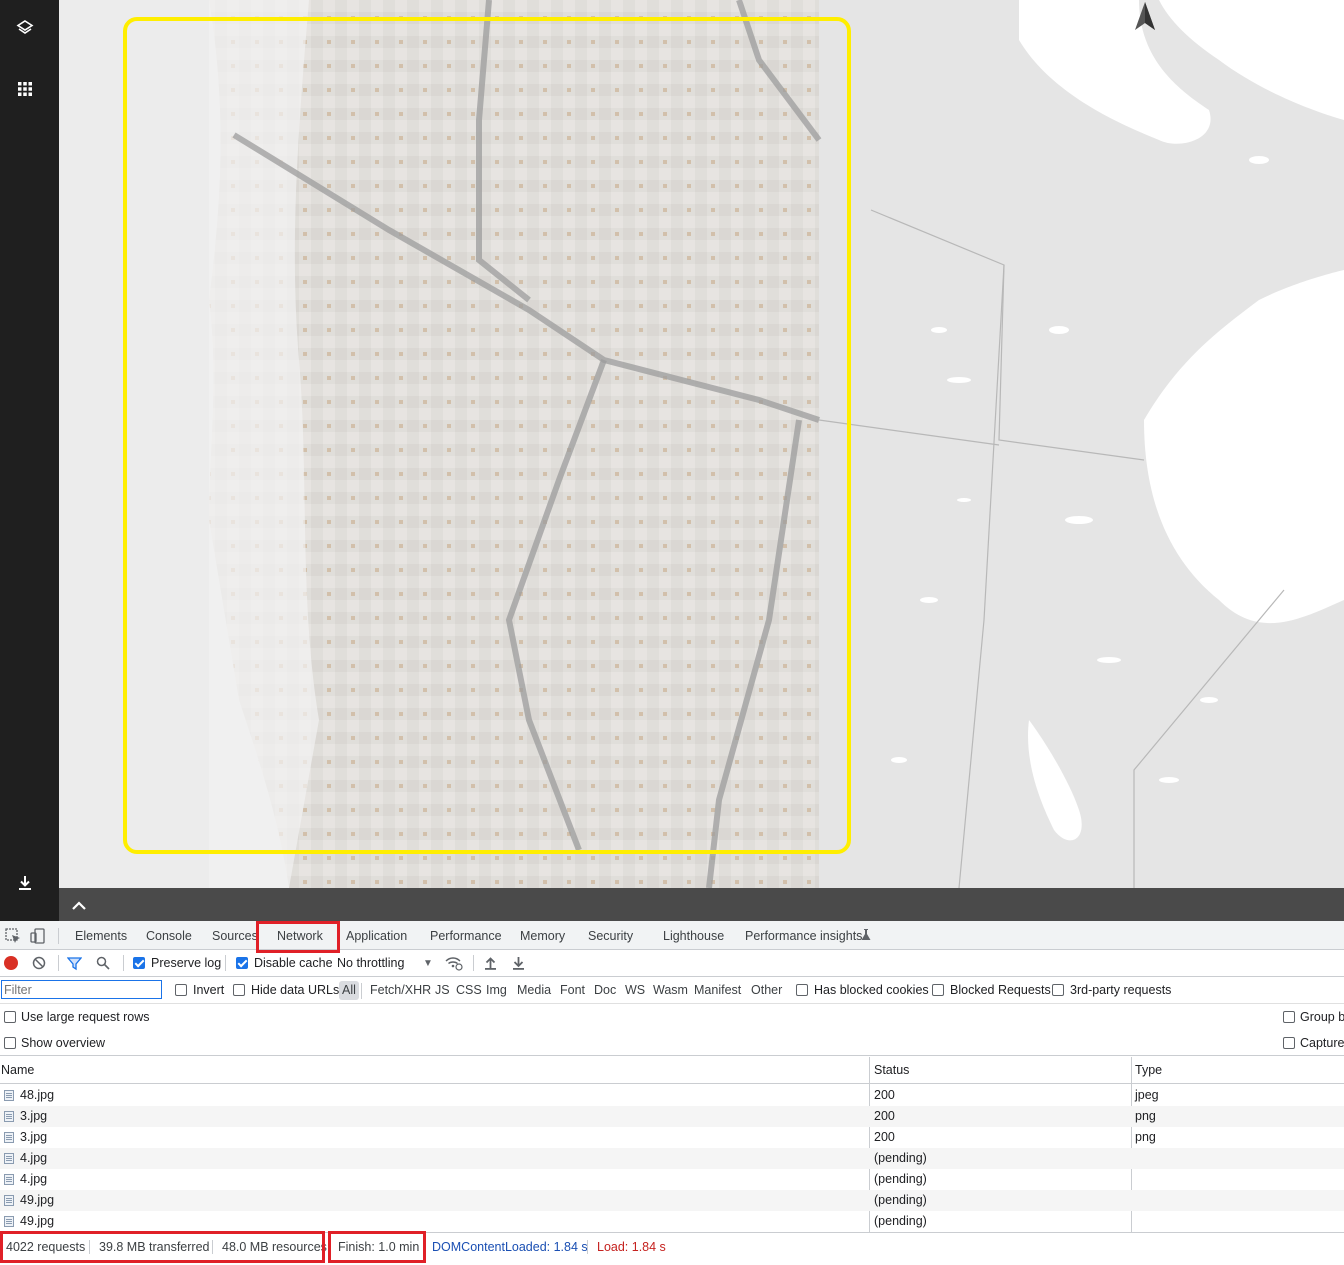 This screenshot has height=1265, width=1344. What do you see at coordinates (34, 1158) in the screenshot?
I see `request-name: 4.jpg` at bounding box center [34, 1158].